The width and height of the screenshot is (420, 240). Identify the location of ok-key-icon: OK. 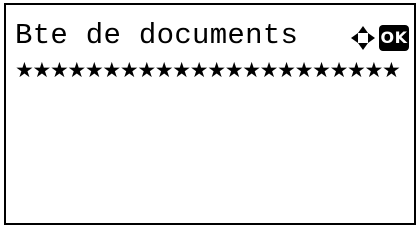
(394, 38).